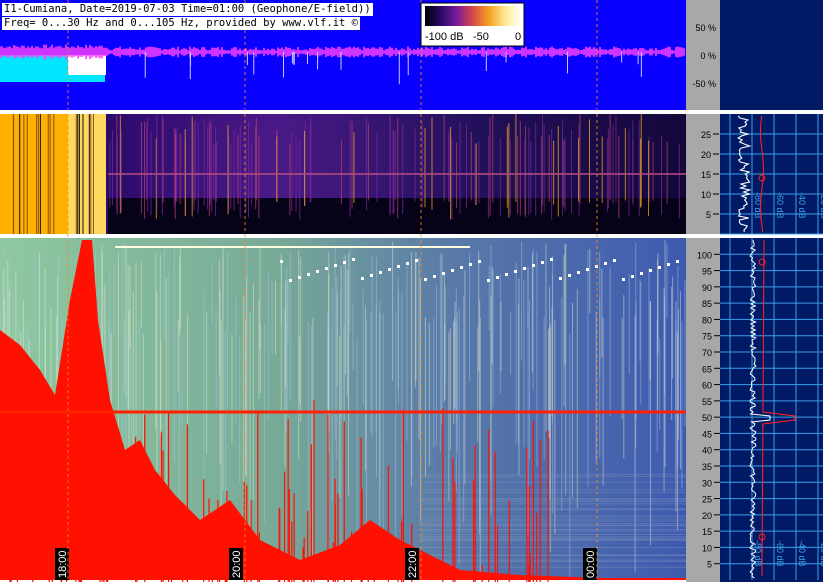  What do you see at coordinates (707, 320) in the screenshot?
I see `high-tick-label: 80` at bounding box center [707, 320].